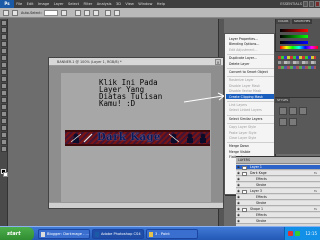  Describe the element at coordinates (4, 51) in the screenshot. I see `crop-tool-icon` at that location.